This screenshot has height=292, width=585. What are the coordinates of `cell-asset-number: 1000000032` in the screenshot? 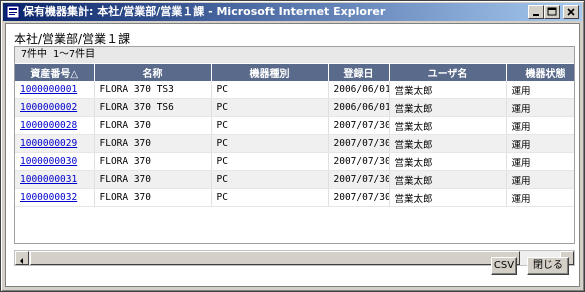 It's located at (55, 197).